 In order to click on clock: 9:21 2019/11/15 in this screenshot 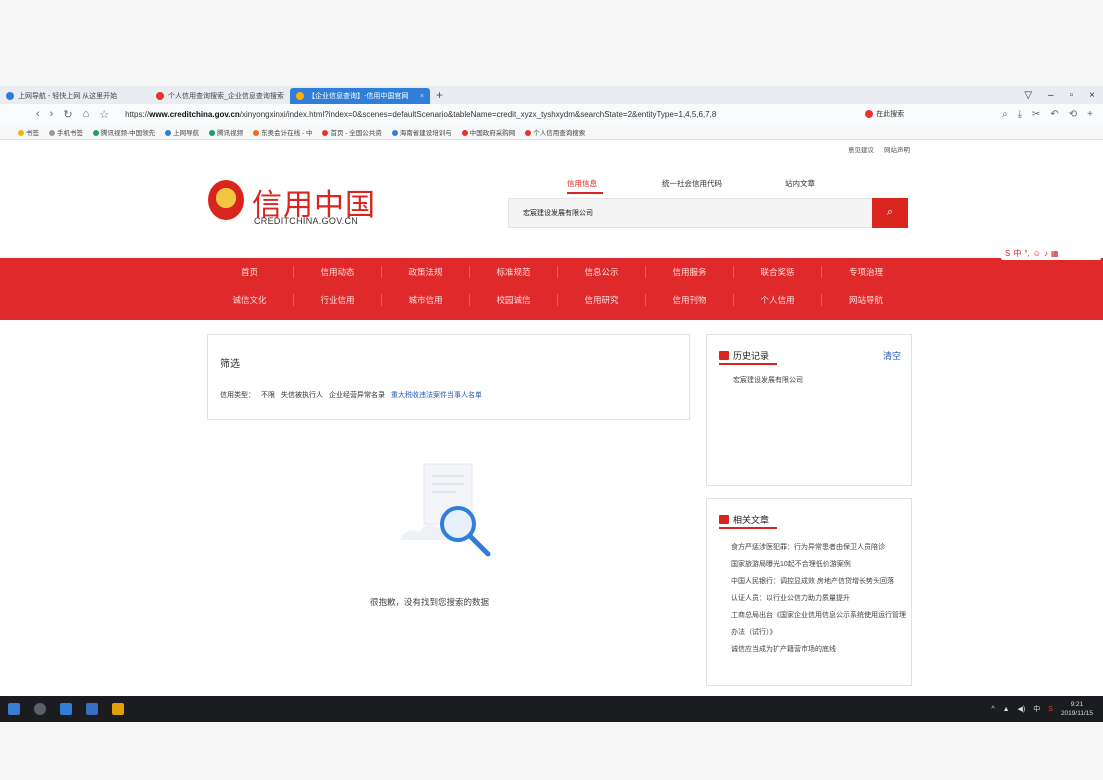, I will do `click(1077, 709)`.